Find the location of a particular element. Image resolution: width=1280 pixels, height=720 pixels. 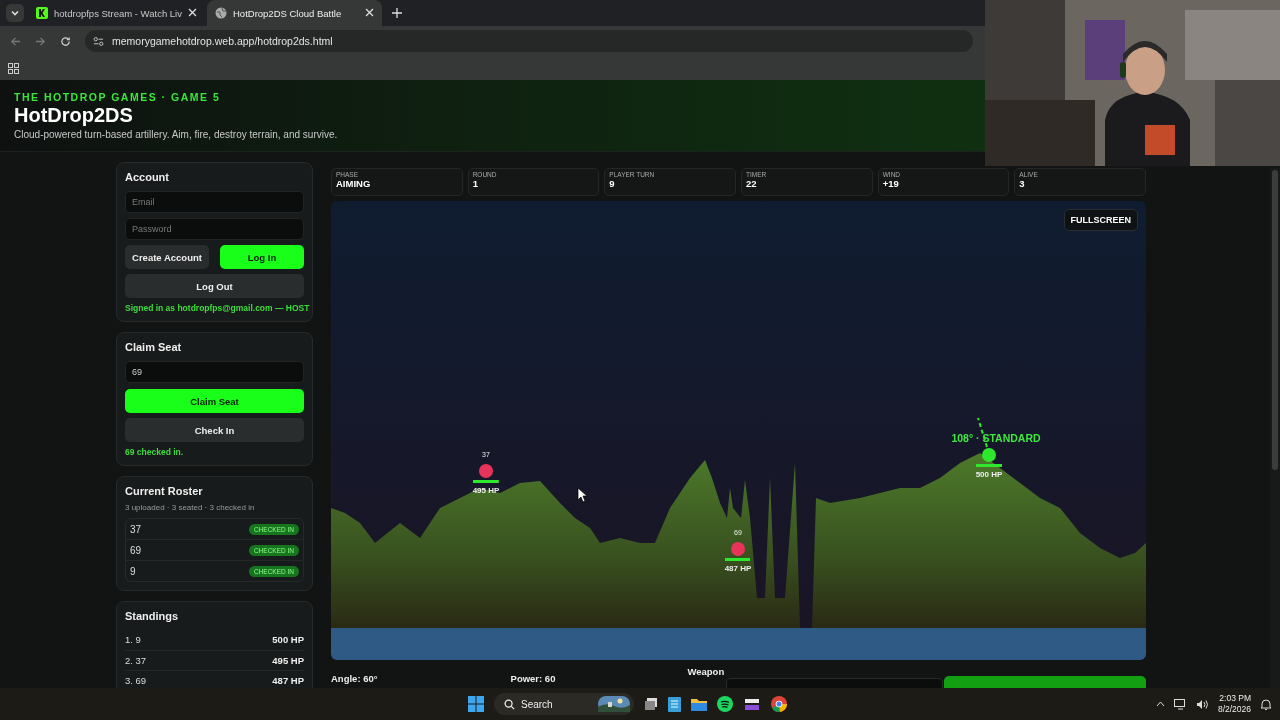

notepad-icon is located at coordinates (674, 704).